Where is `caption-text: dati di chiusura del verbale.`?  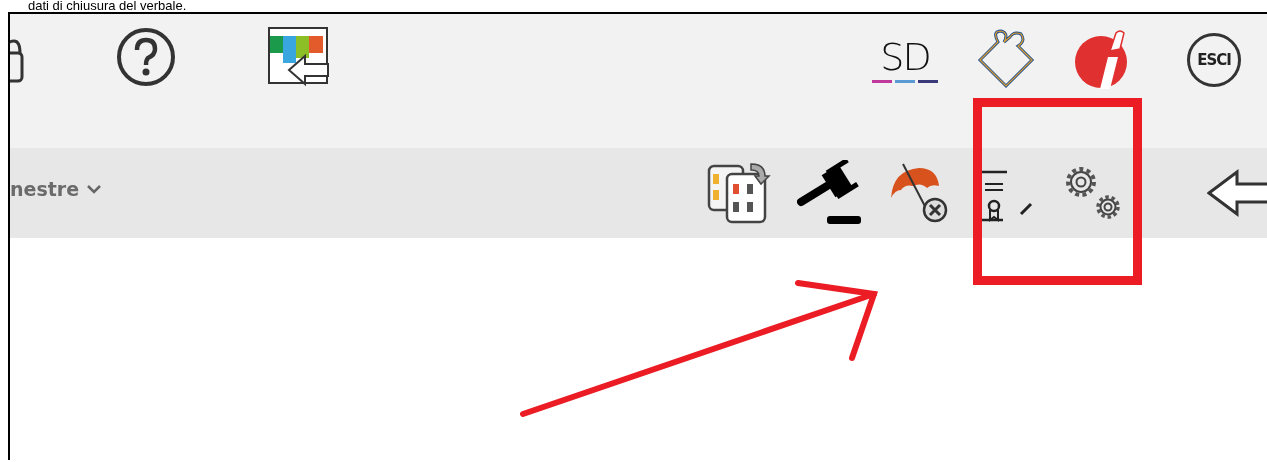
caption-text: dati di chiusura del verbale. is located at coordinates (107, 6).